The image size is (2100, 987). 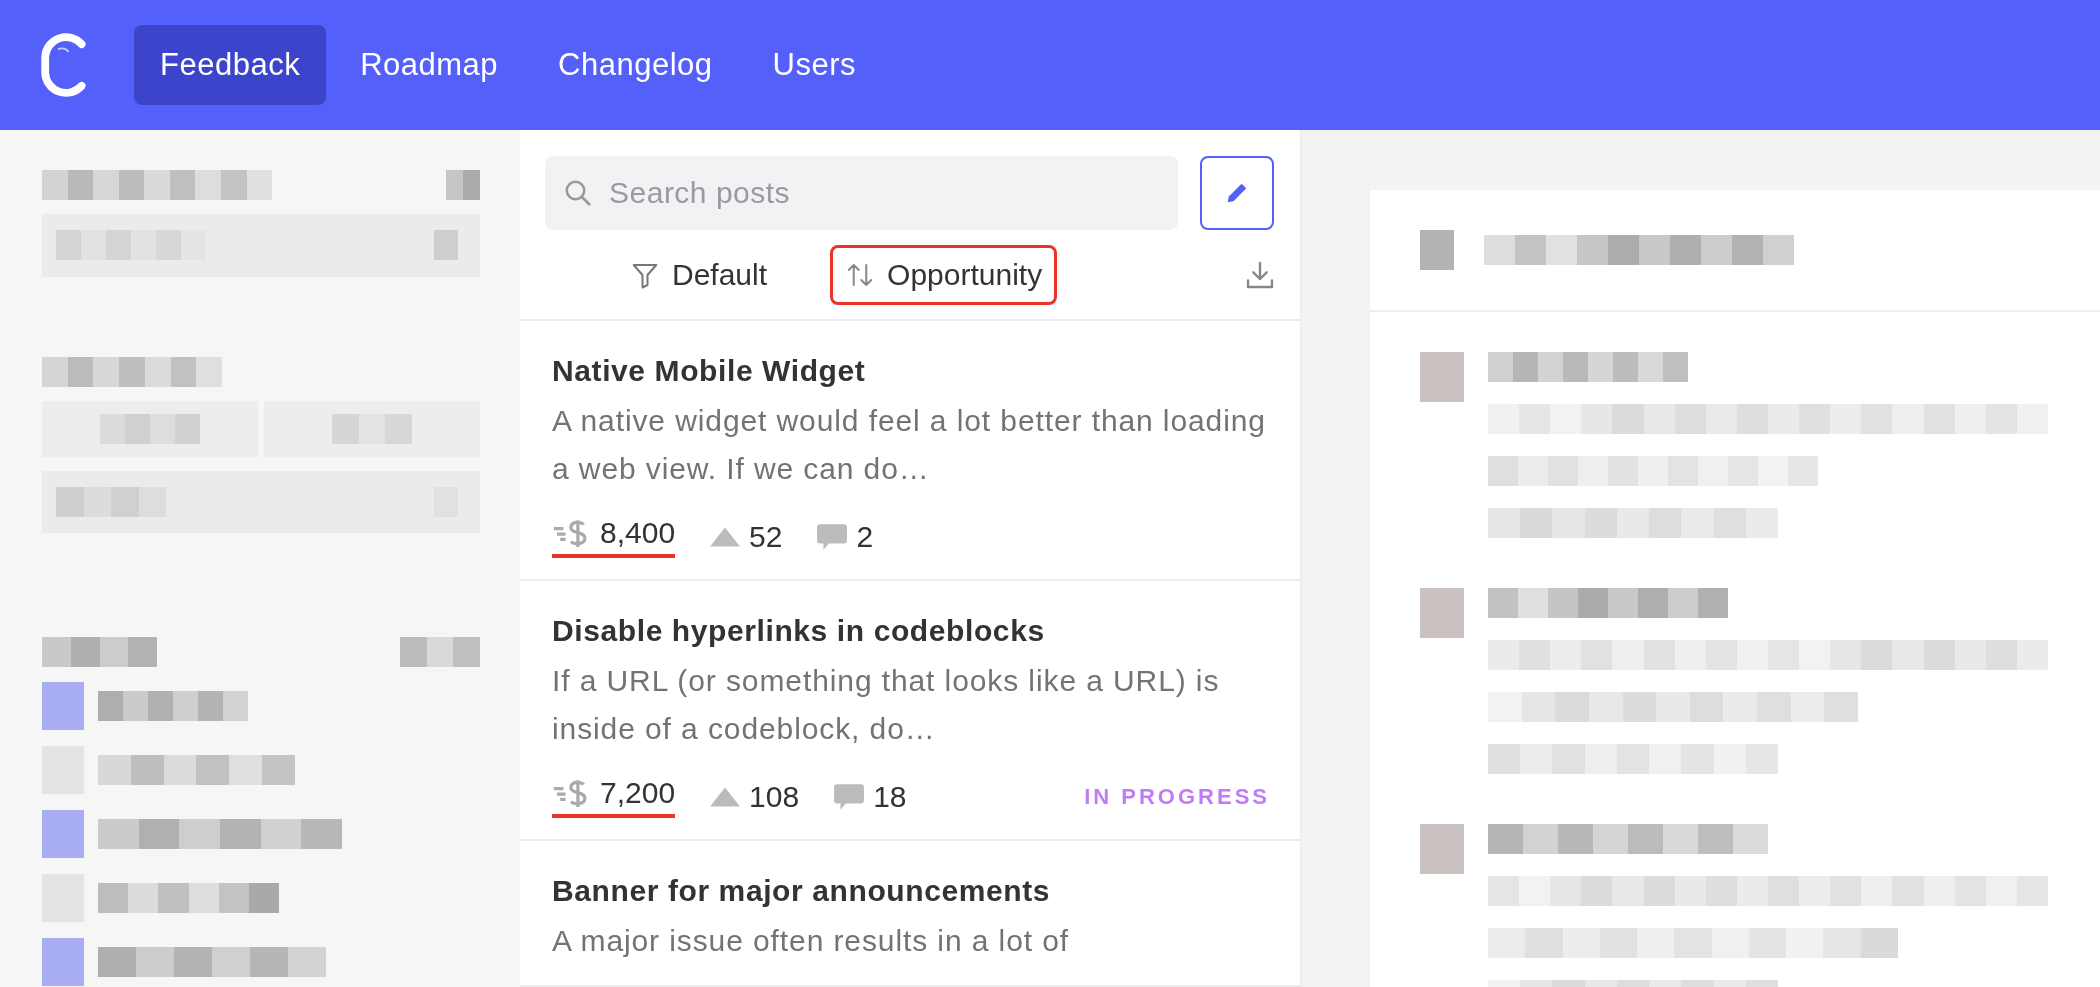 What do you see at coordinates (578, 193) in the screenshot?
I see `search-icon` at bounding box center [578, 193].